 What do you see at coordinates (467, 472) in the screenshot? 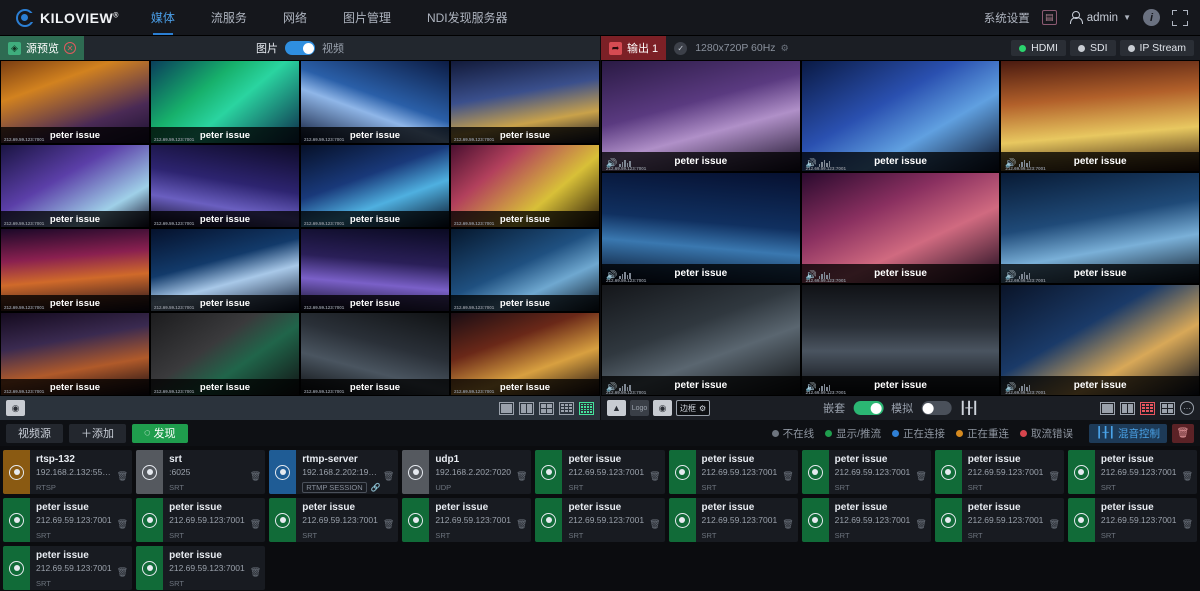
I see `source-card: udp1 192.168.2.202:7020 UDP 🗑` at bounding box center [467, 472].